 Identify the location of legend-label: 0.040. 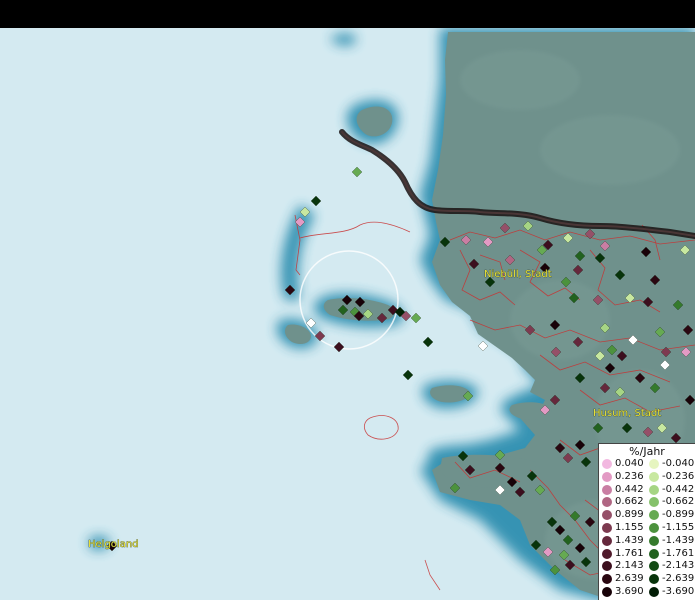
(629, 463).